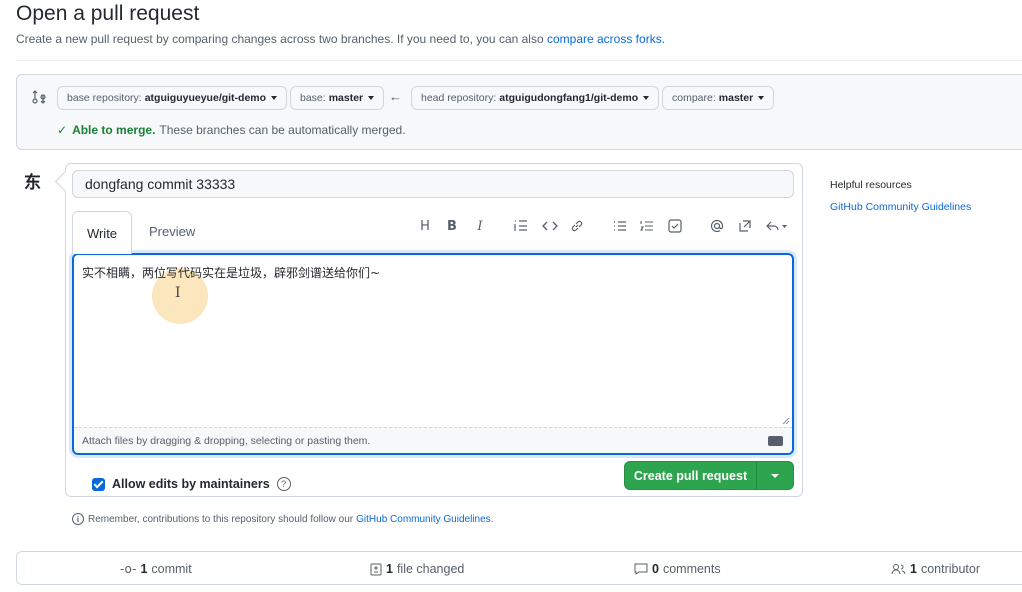 Image resolution: width=1022 pixels, height=592 pixels. What do you see at coordinates (108, 13) in the screenshot?
I see `page-title: Open a pull request` at bounding box center [108, 13].